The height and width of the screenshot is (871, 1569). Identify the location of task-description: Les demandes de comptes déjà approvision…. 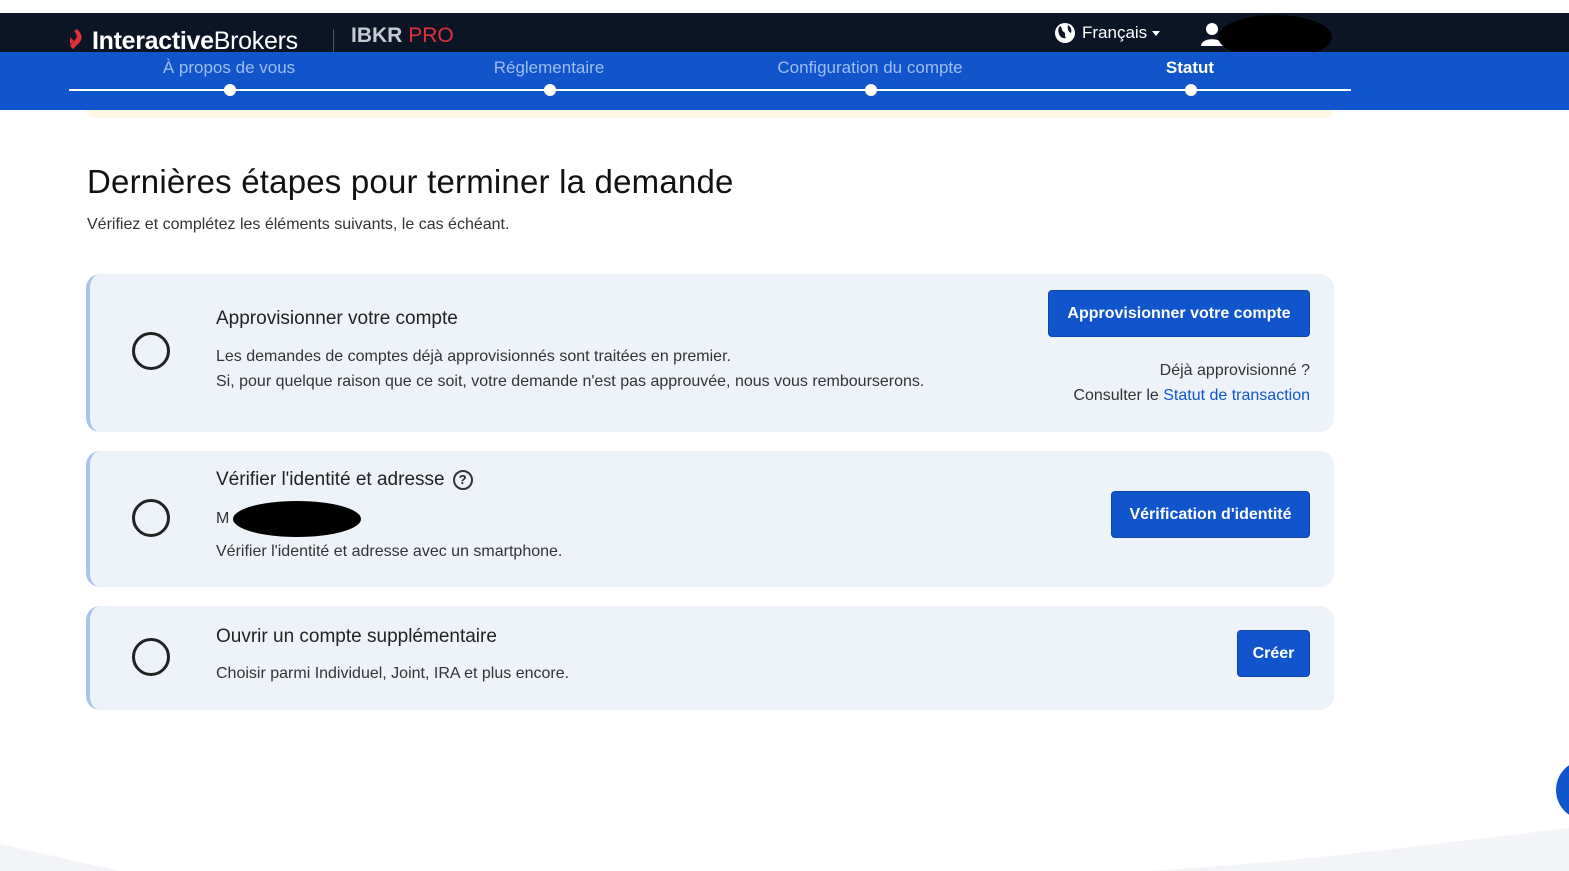
(570, 369).